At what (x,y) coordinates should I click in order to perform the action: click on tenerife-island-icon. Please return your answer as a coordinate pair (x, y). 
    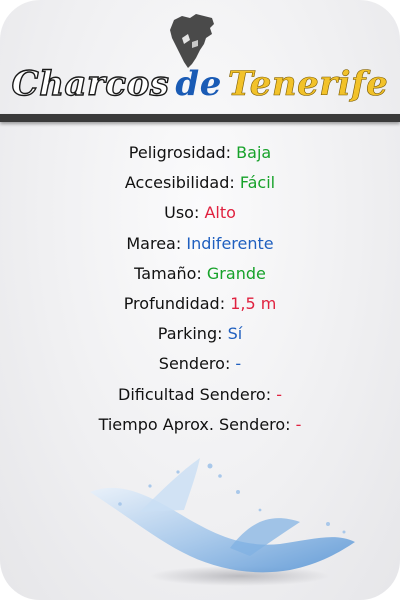
    Looking at the image, I should click on (192, 41).